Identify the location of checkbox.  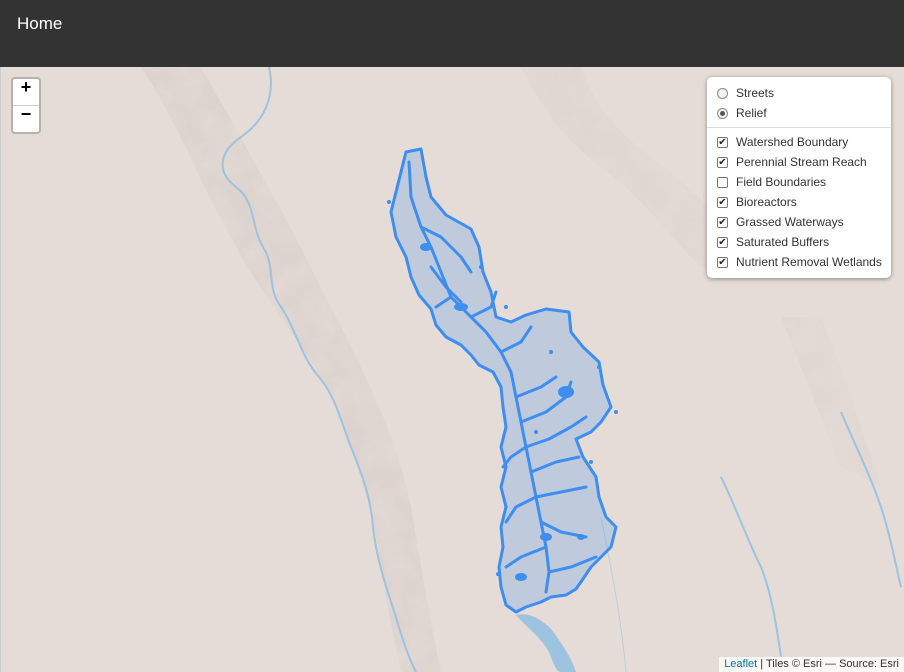
(722, 182).